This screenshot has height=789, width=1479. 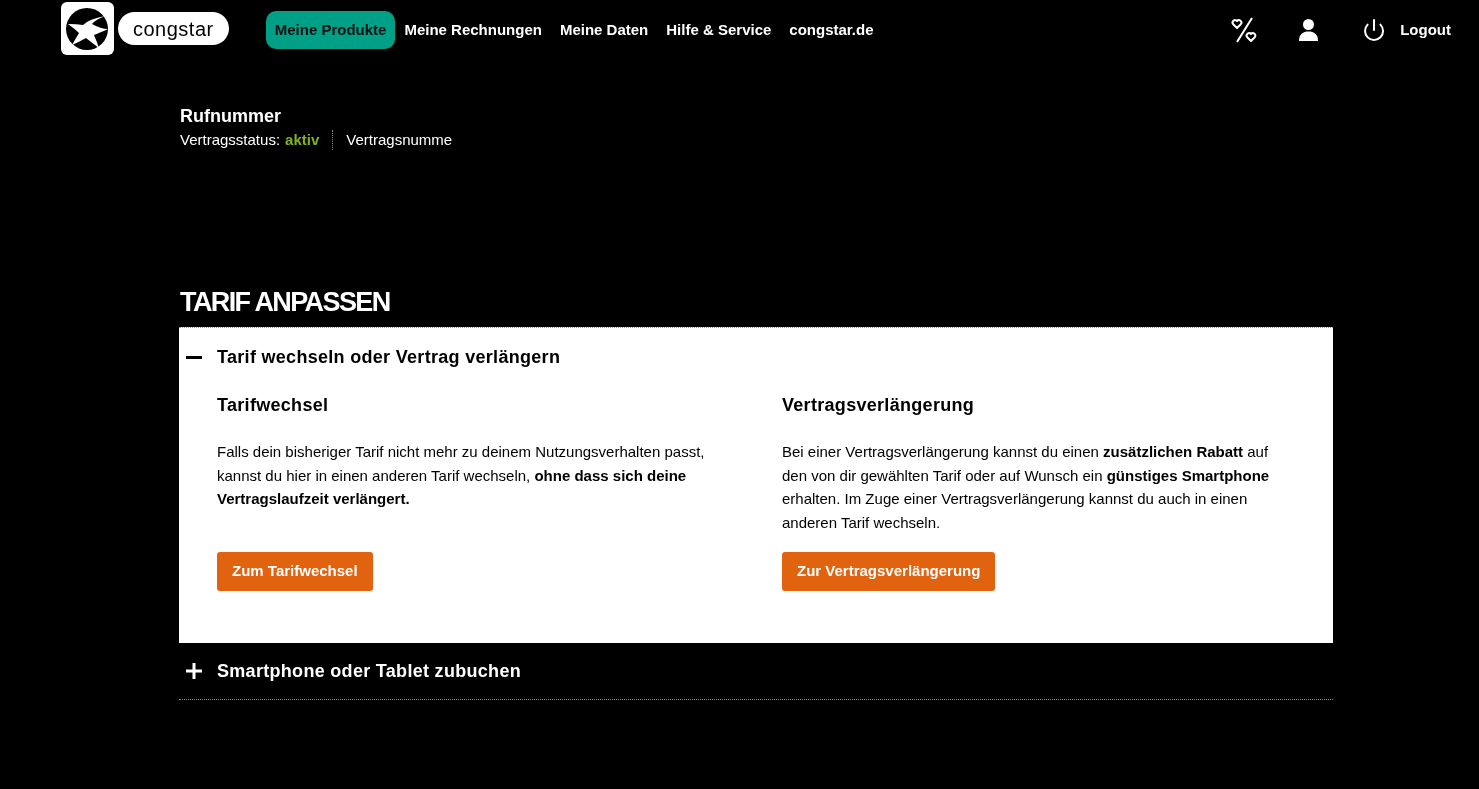 I want to click on power-icon, so click(x=1374, y=30).